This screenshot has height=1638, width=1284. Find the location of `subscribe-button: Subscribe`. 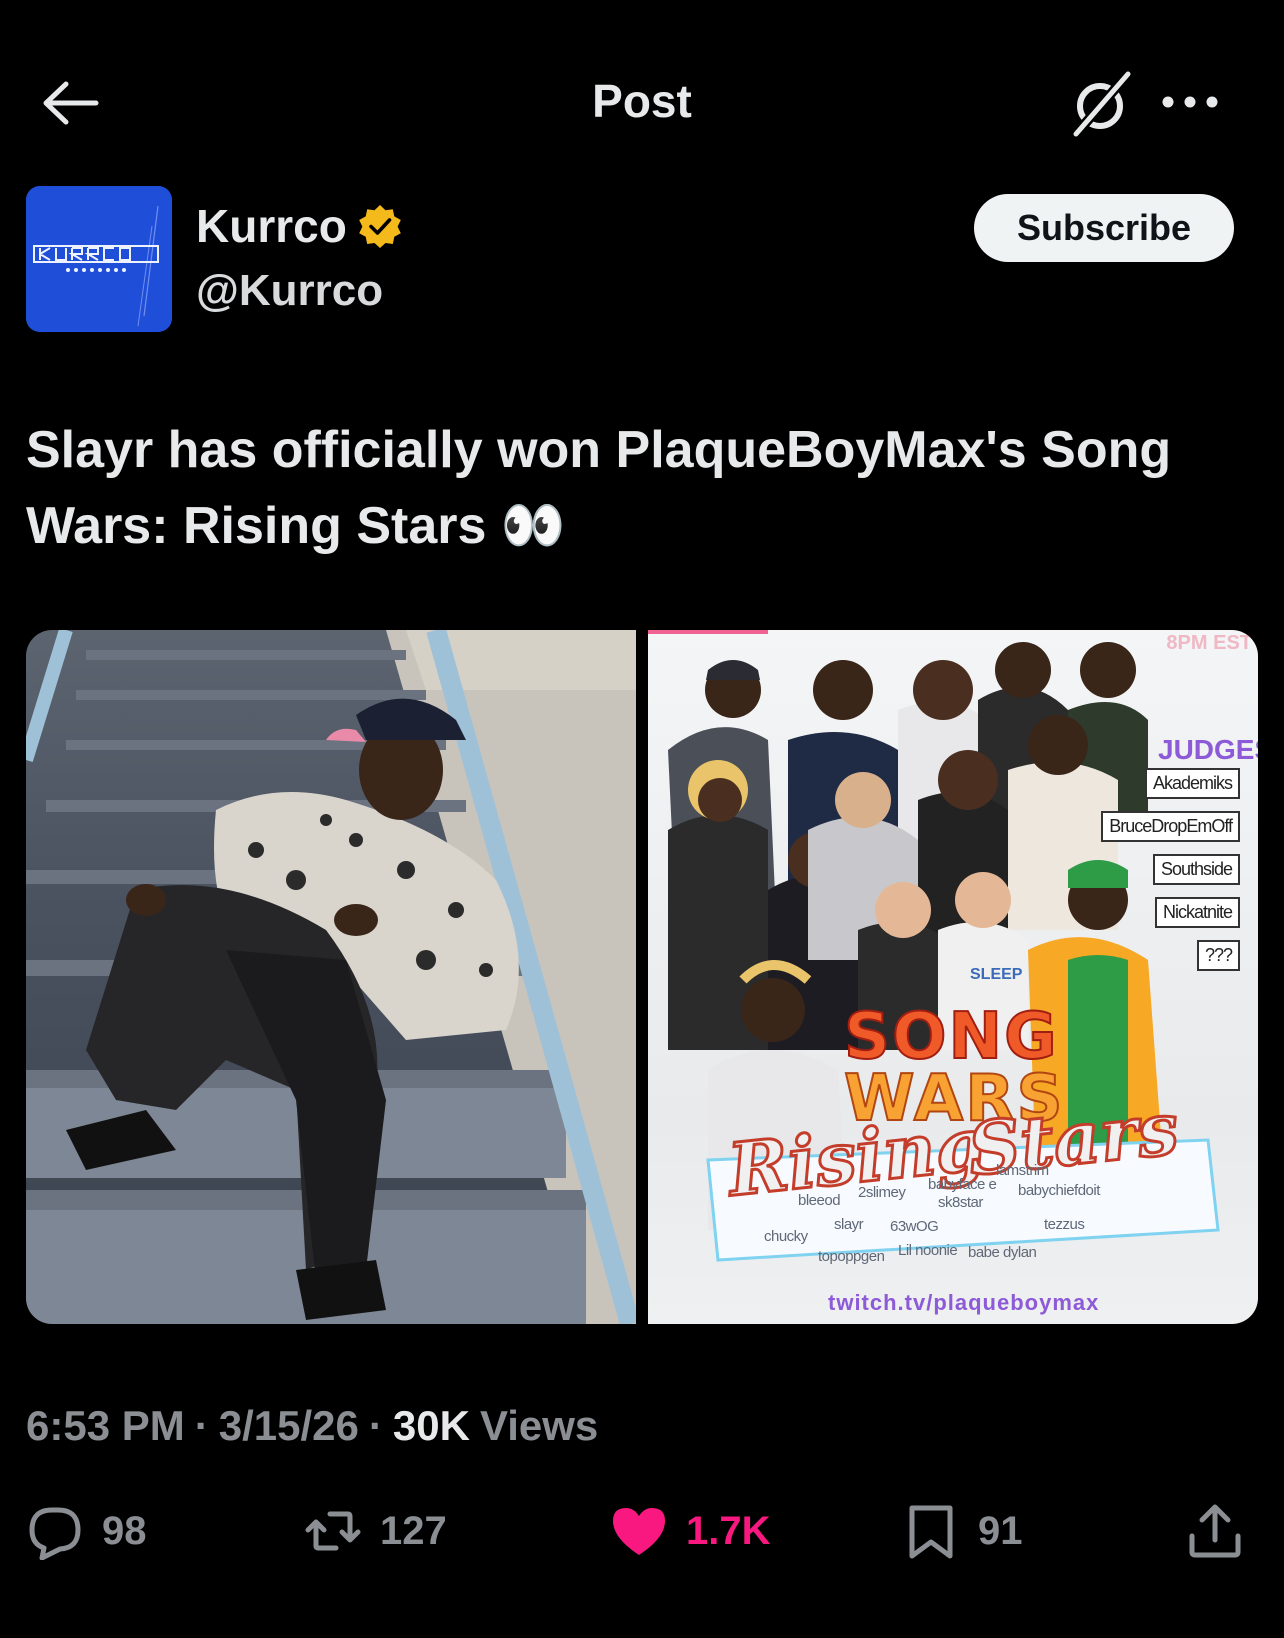

subscribe-button: Subscribe is located at coordinates (1104, 228).